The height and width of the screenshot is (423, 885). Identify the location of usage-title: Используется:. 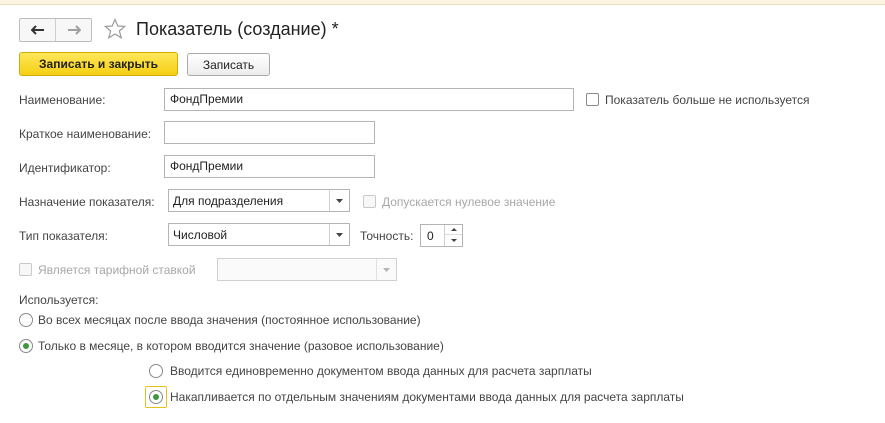
(59, 300).